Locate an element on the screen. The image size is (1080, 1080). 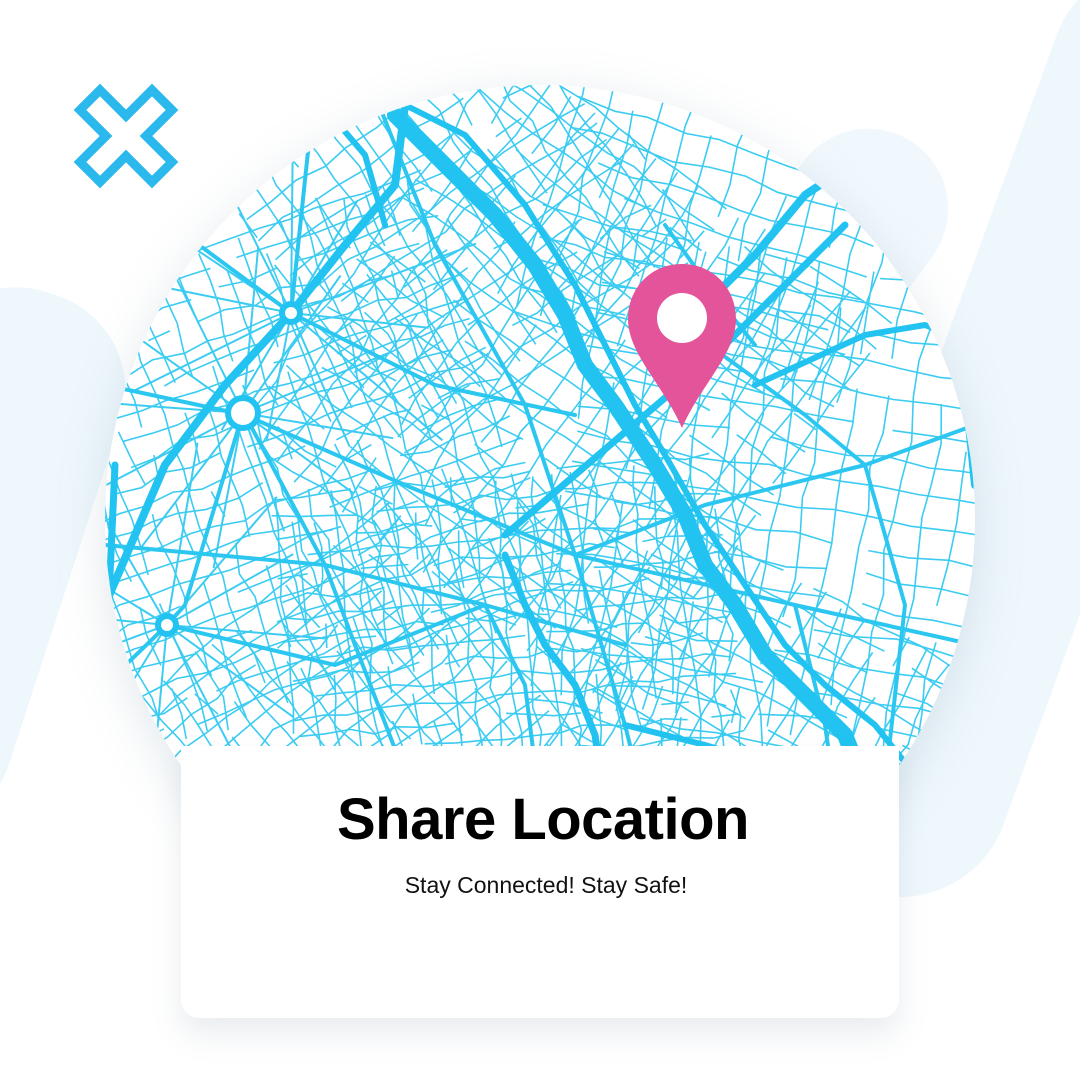
close-button is located at coordinates (126, 136).